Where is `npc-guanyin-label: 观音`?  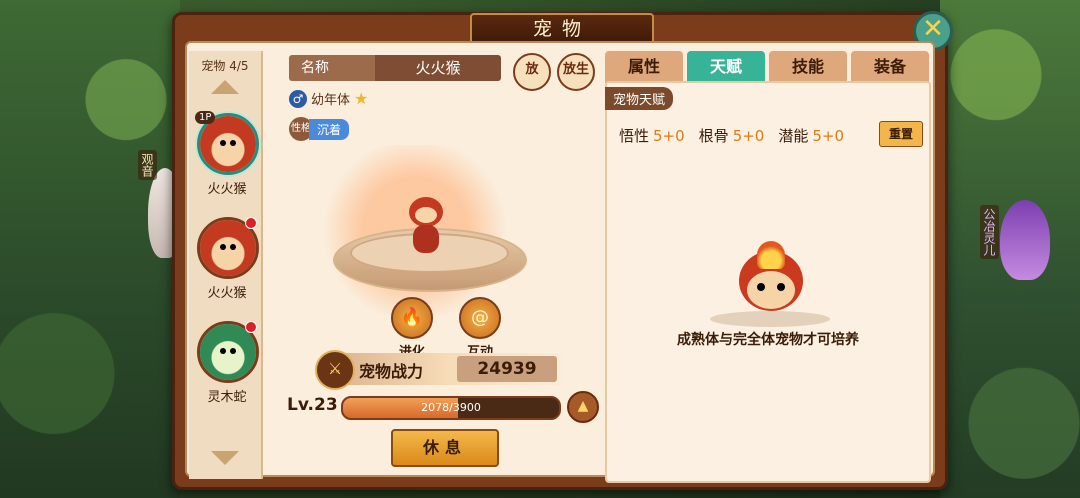
npc-guanyin-label: 观音 is located at coordinates (147, 165).